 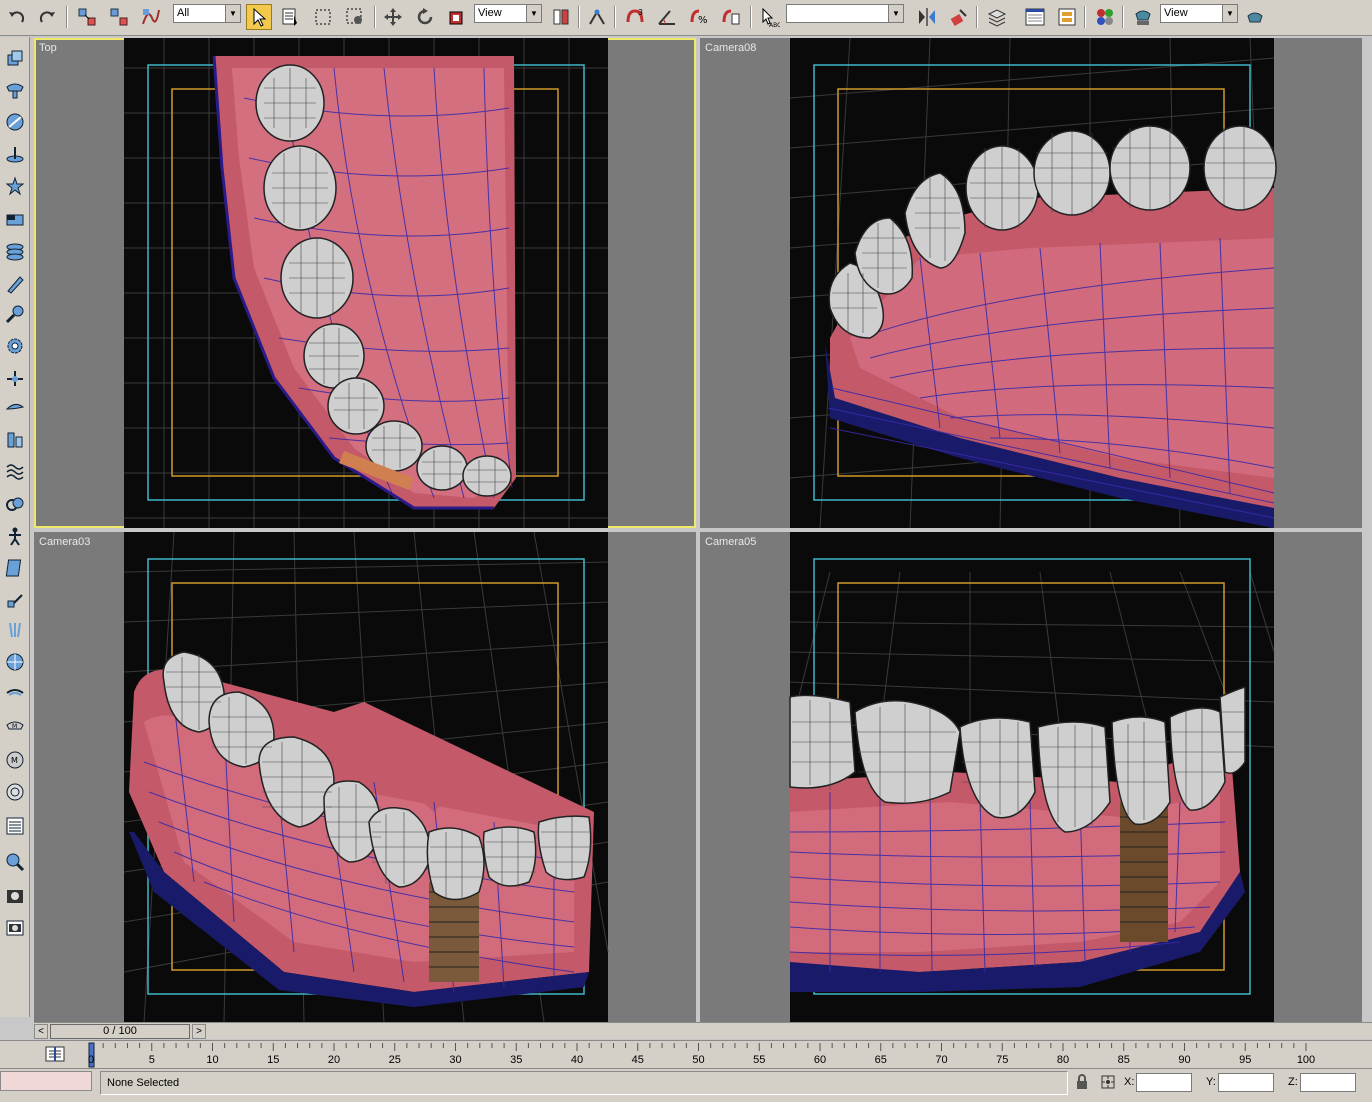 I want to click on lock-selection-icon, so click(x=1082, y=1082).